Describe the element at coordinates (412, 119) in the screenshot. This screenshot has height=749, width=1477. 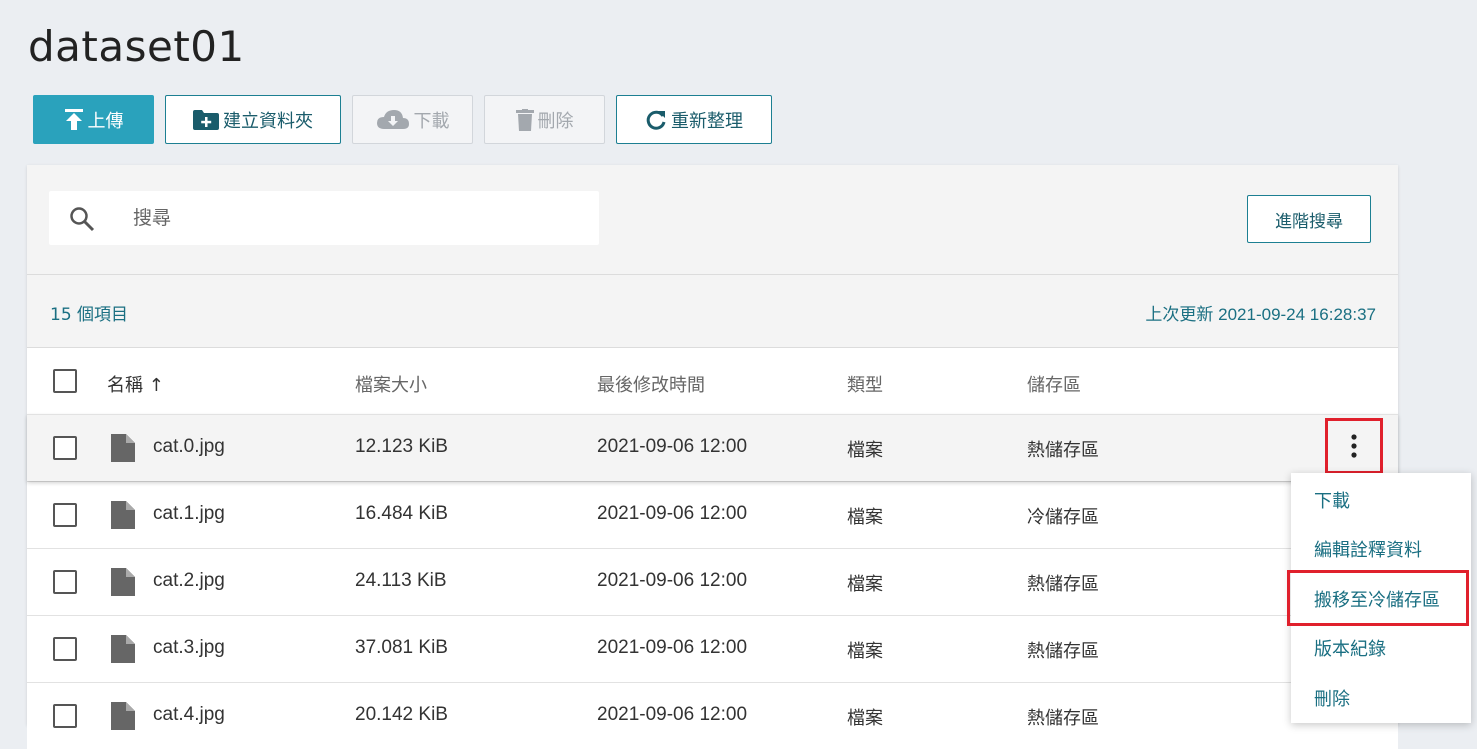
I see `download-button: 下載` at that location.